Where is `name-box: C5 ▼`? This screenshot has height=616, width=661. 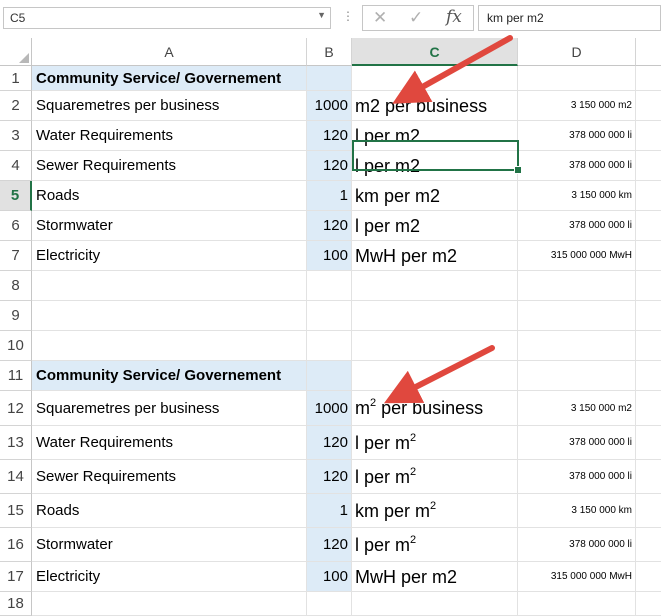 name-box: C5 ▼ is located at coordinates (167, 18).